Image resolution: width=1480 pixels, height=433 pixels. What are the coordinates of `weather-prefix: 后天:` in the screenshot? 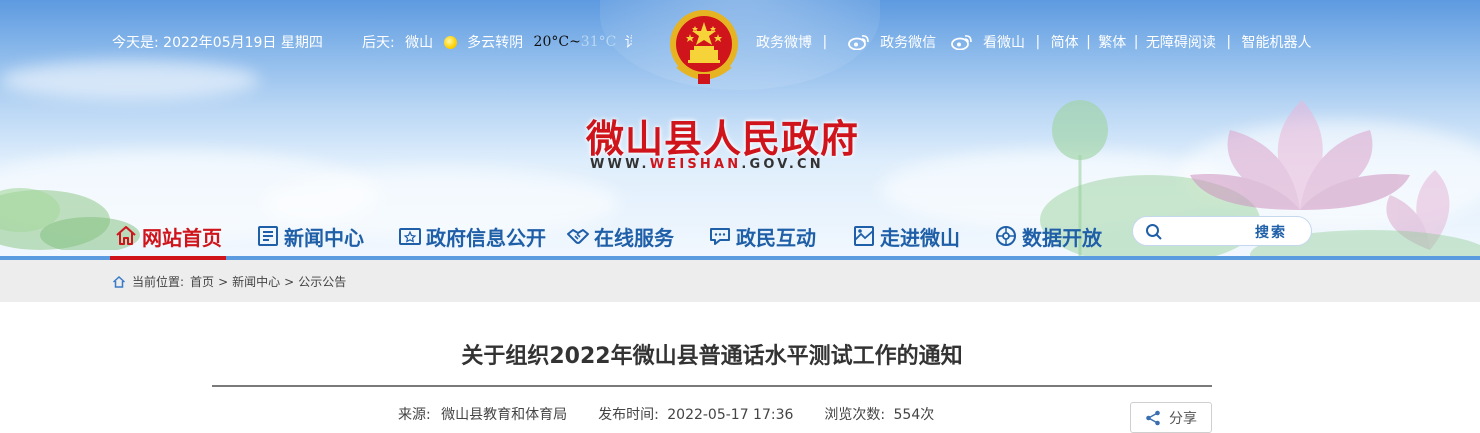 It's located at (378, 43).